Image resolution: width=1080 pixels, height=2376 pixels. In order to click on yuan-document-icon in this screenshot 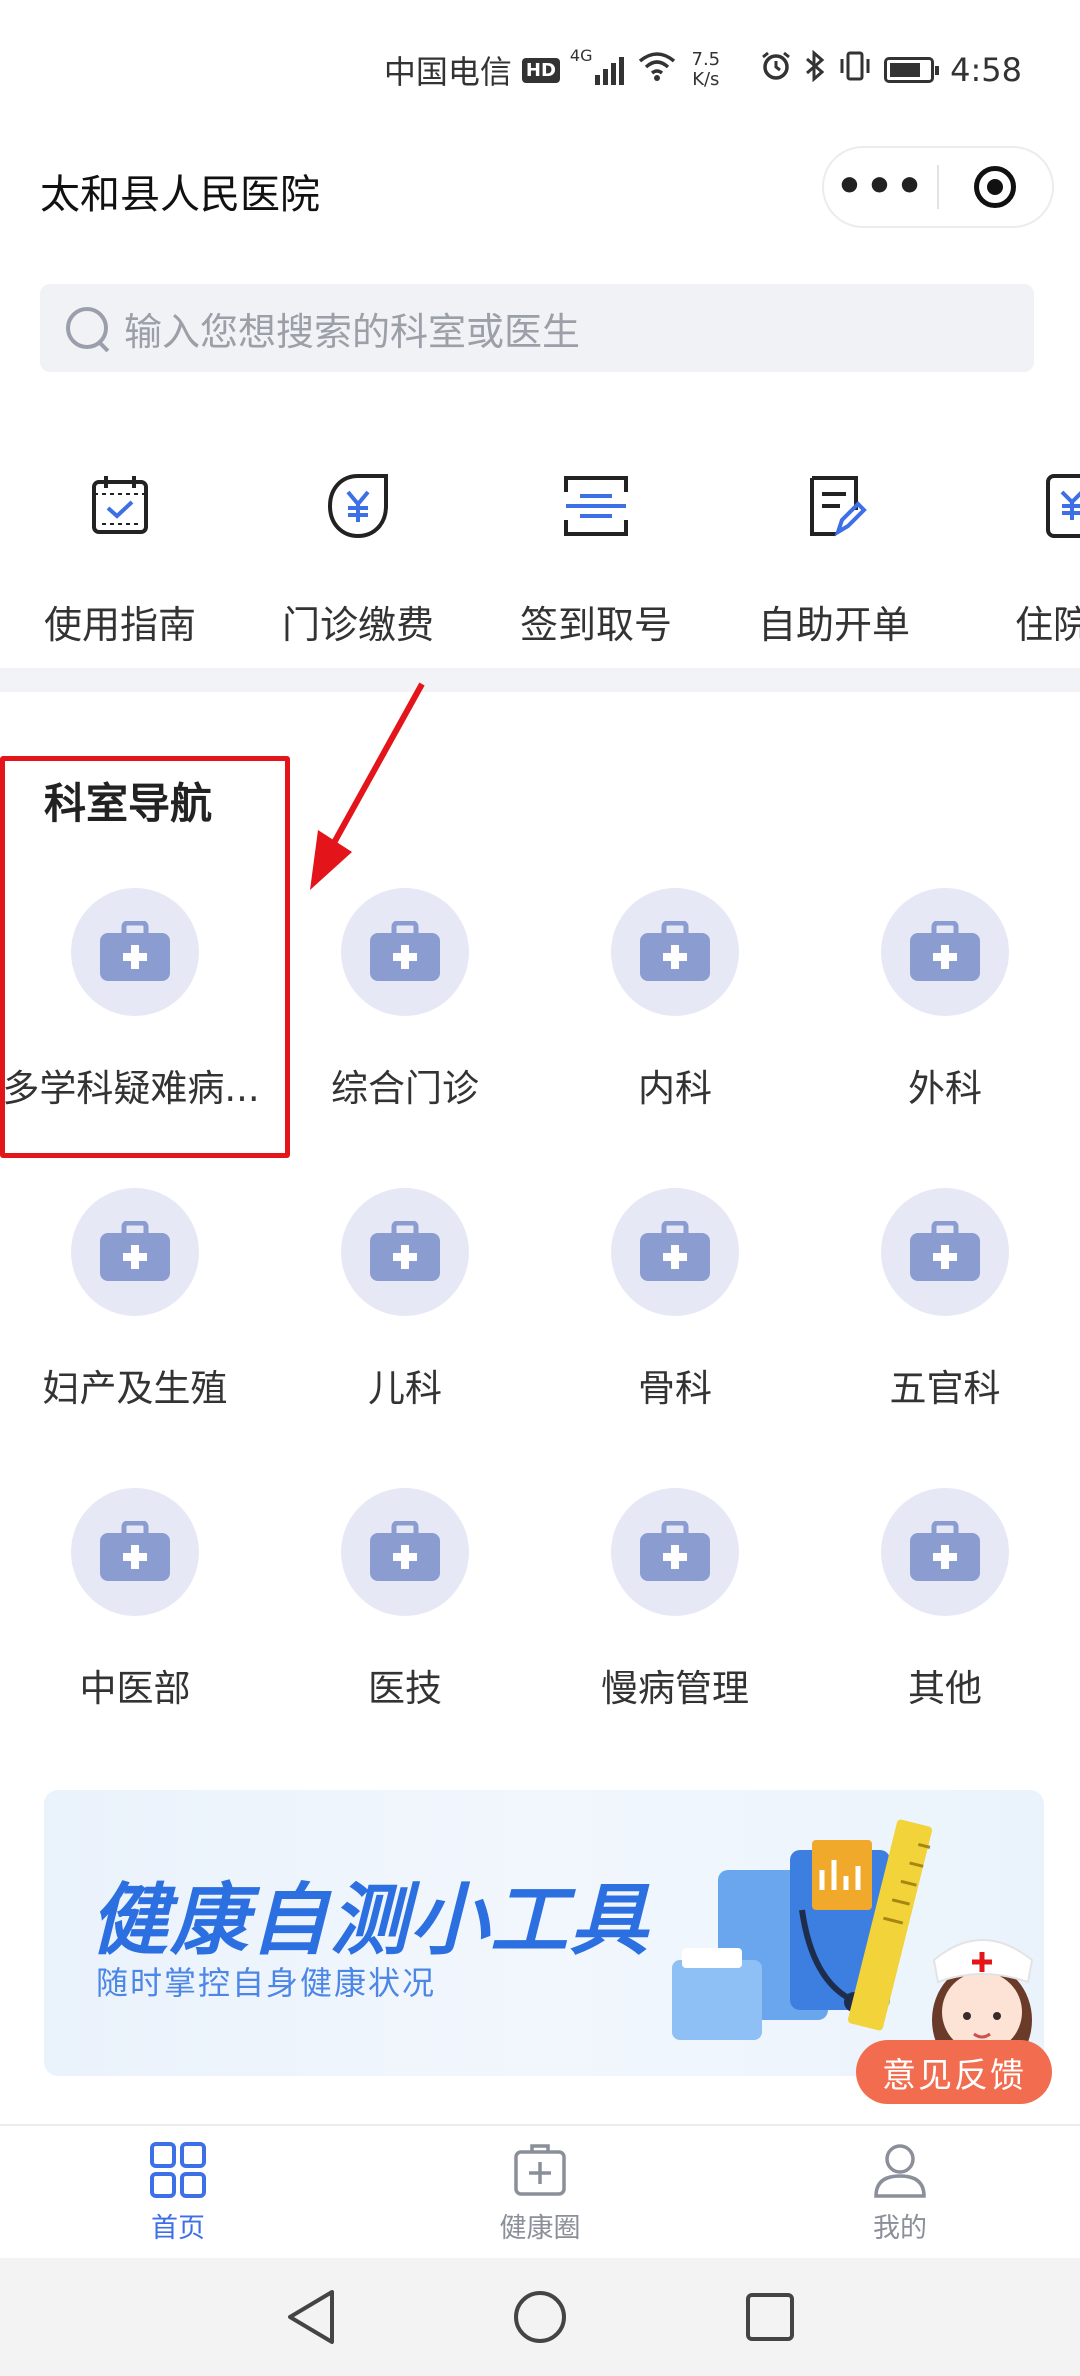, I will do `click(1063, 506)`.